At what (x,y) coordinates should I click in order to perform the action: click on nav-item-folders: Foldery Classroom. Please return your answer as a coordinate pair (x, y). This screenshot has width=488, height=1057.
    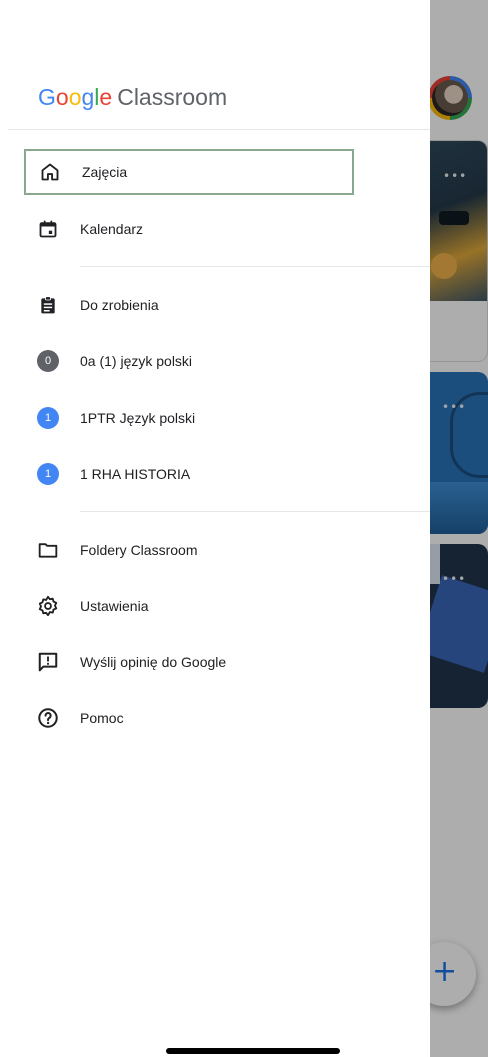
    Looking at the image, I should click on (189, 550).